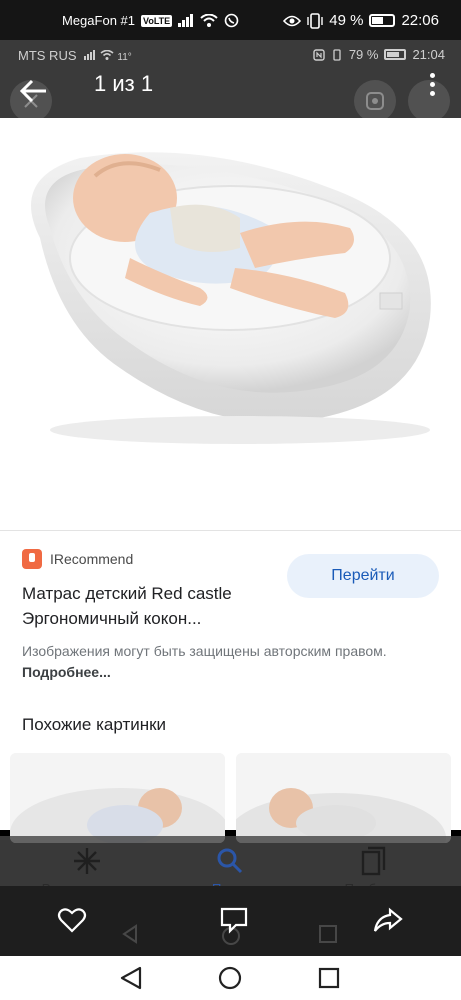  I want to click on collections-icon, so click(373, 861).